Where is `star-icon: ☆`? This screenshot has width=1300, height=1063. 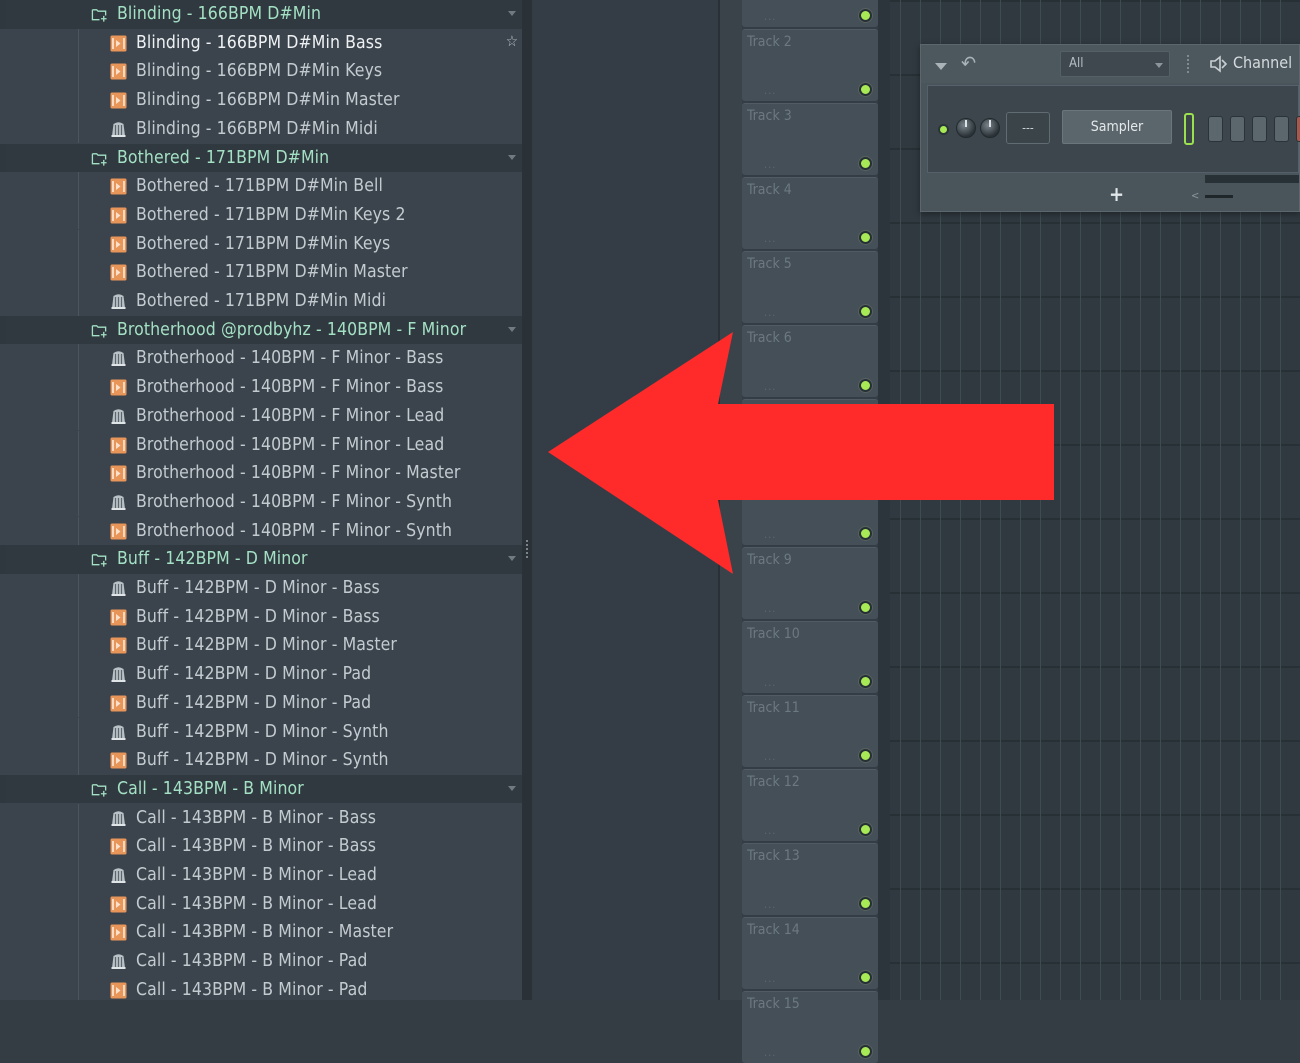 star-icon: ☆ is located at coordinates (512, 41).